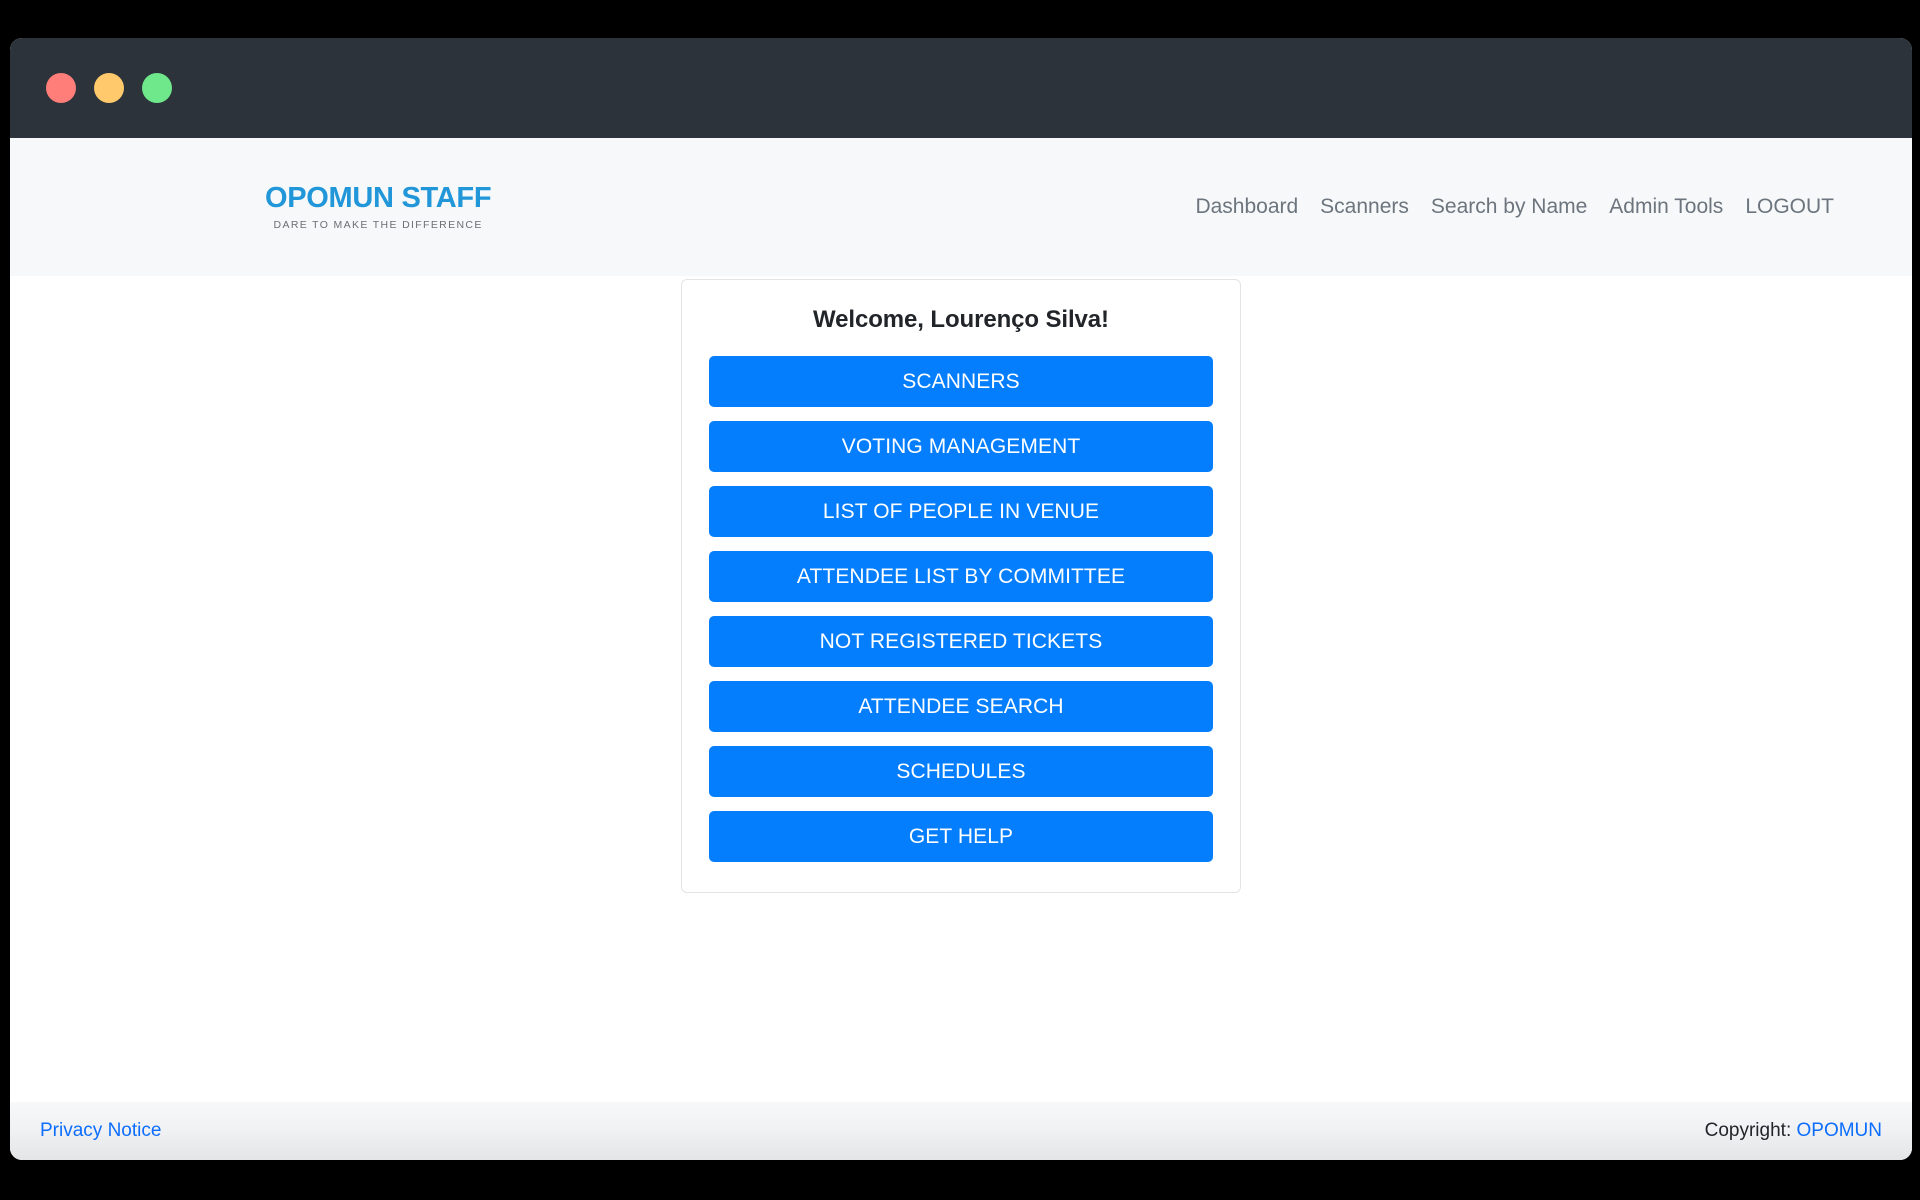  Describe the element at coordinates (1666, 207) in the screenshot. I see `nav-item-admin-tools: Admin Tools` at that location.